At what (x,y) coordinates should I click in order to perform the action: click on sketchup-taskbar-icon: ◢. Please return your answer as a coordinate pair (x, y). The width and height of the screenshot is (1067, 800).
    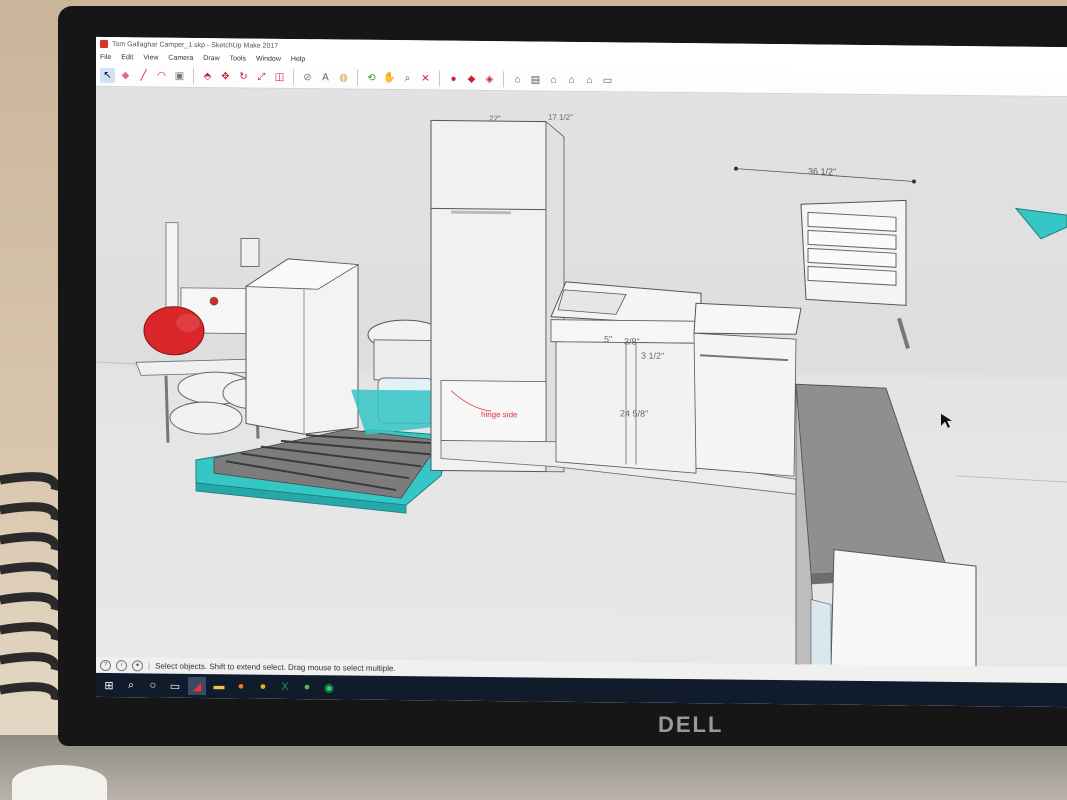
    Looking at the image, I should click on (197, 686).